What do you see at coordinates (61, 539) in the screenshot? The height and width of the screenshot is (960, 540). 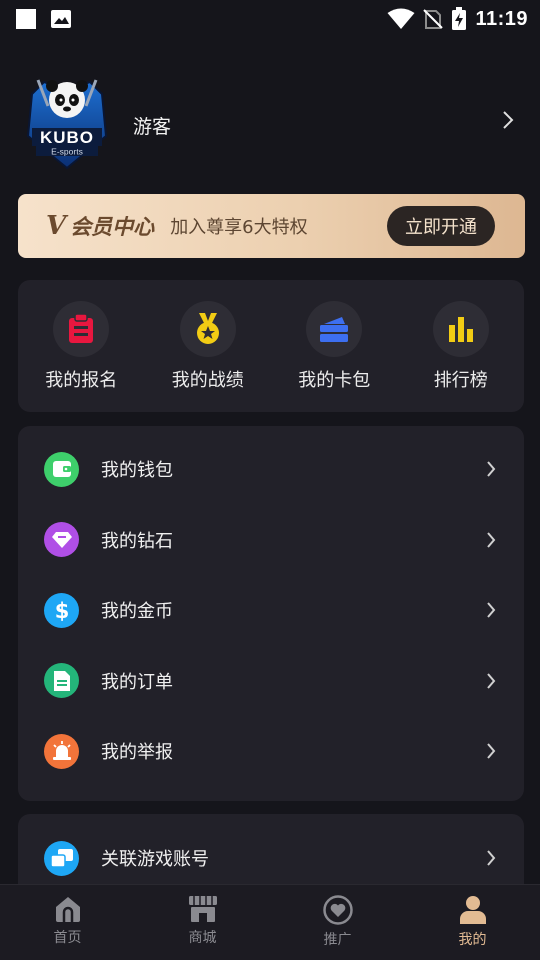 I see `diamond-icon` at bounding box center [61, 539].